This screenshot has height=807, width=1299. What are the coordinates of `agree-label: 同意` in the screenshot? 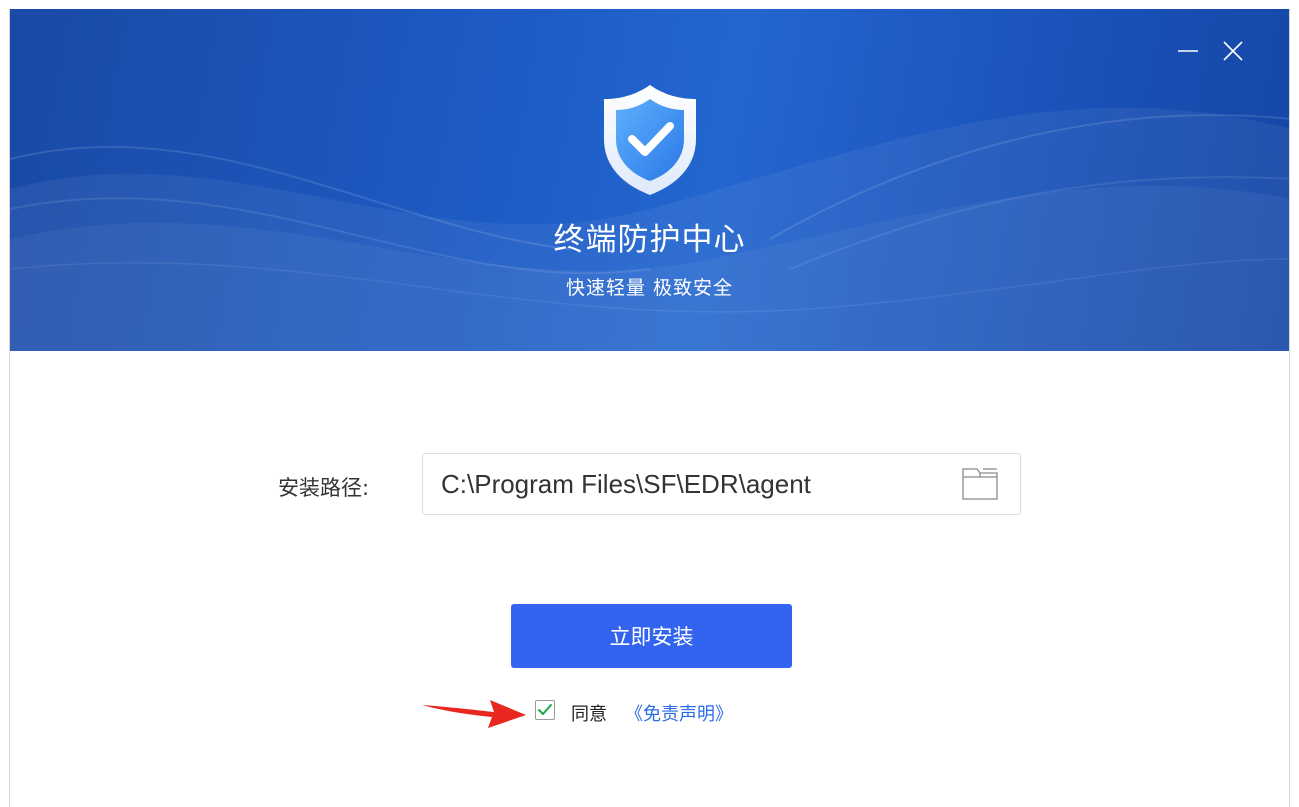 It's located at (589, 714).